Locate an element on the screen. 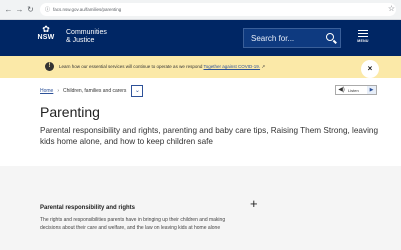 Image resolution: width=401 pixels, height=250 pixels. star-icon: ☆ is located at coordinates (391, 8).